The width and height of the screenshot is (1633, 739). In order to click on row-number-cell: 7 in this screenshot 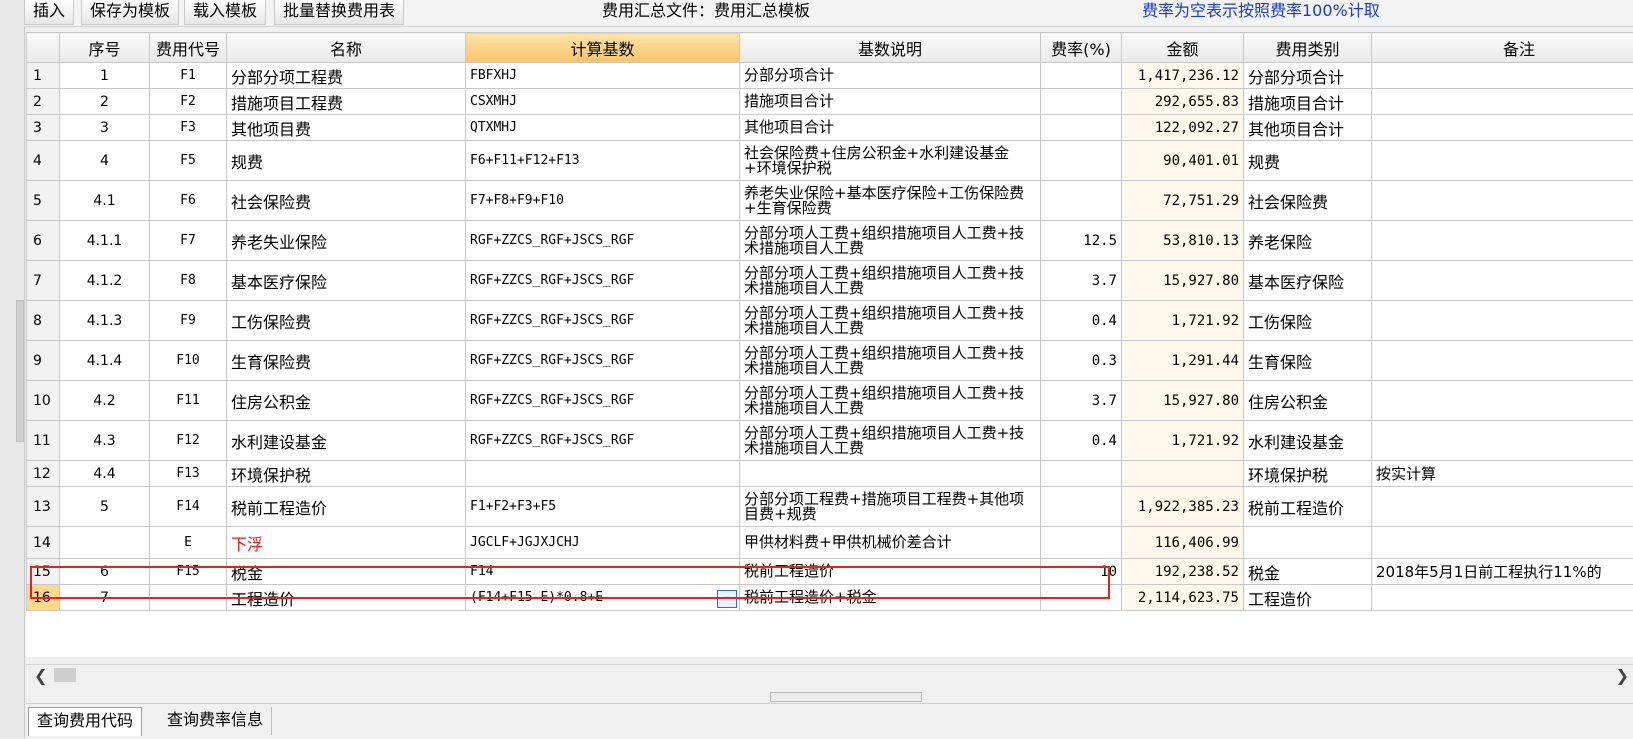, I will do `click(43, 281)`.